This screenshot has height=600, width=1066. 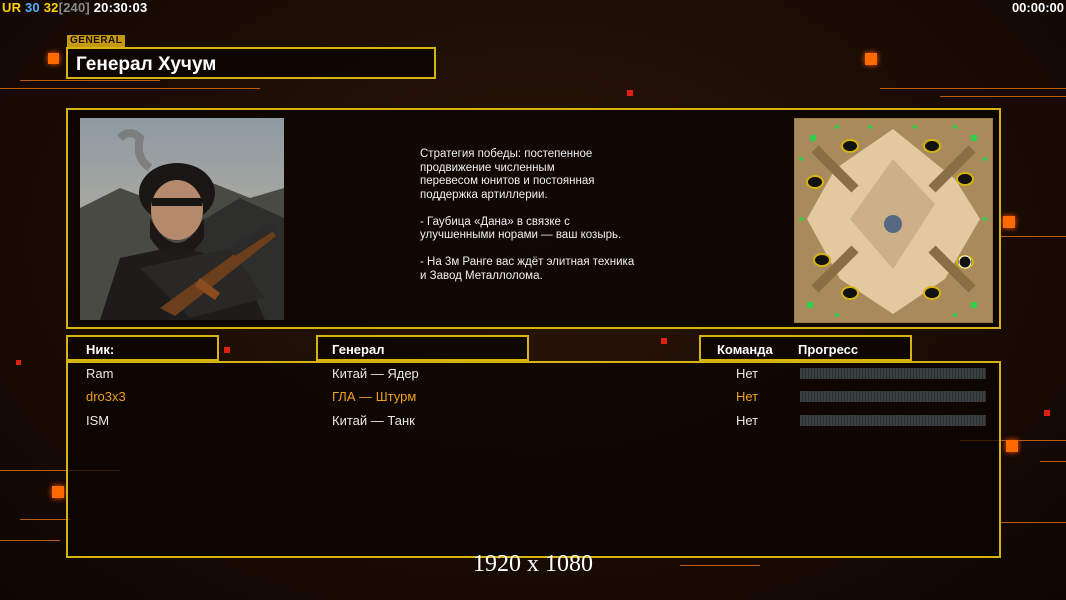 What do you see at coordinates (98, 420) in the screenshot?
I see `player-nick: ISM` at bounding box center [98, 420].